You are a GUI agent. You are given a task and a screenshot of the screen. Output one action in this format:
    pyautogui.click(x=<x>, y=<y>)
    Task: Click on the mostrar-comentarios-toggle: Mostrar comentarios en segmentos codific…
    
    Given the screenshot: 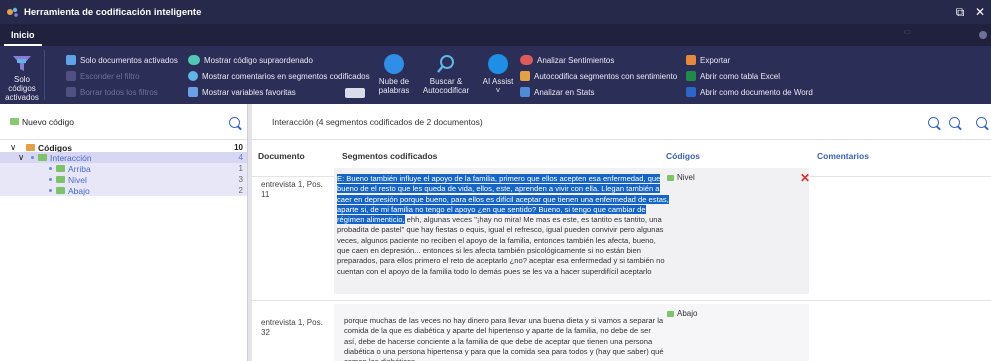 What is the action you would take?
    pyautogui.click(x=279, y=76)
    